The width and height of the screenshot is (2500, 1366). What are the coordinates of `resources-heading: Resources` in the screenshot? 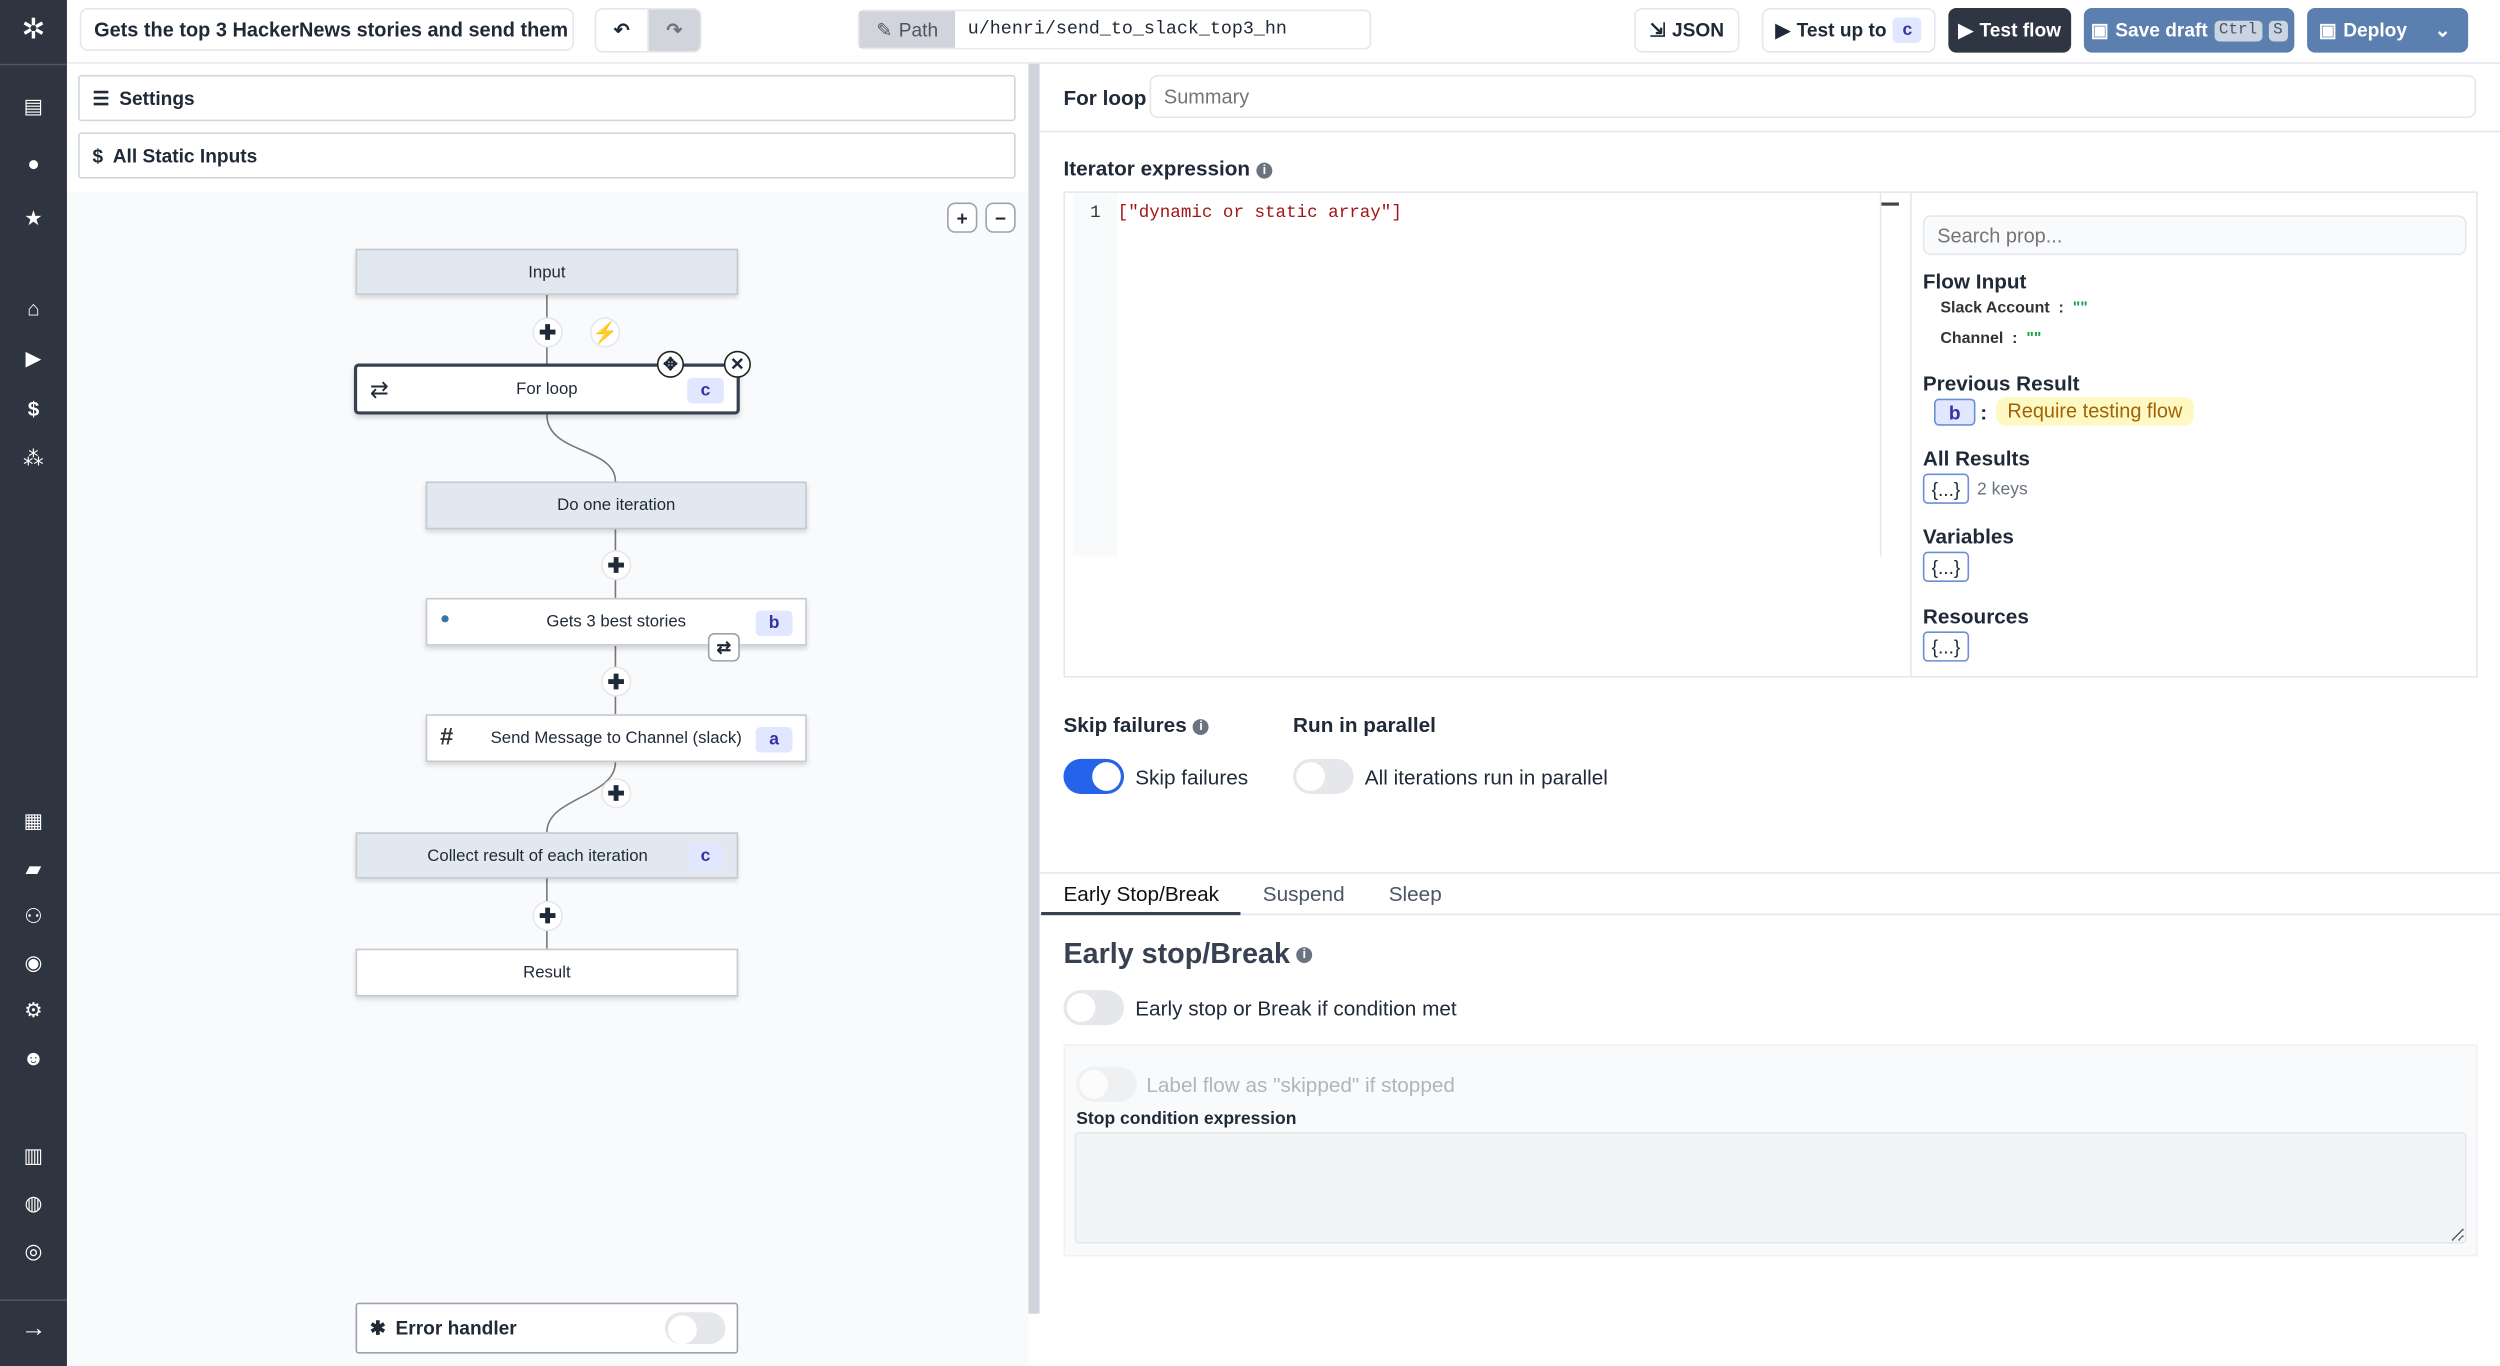 It's located at (1975, 616).